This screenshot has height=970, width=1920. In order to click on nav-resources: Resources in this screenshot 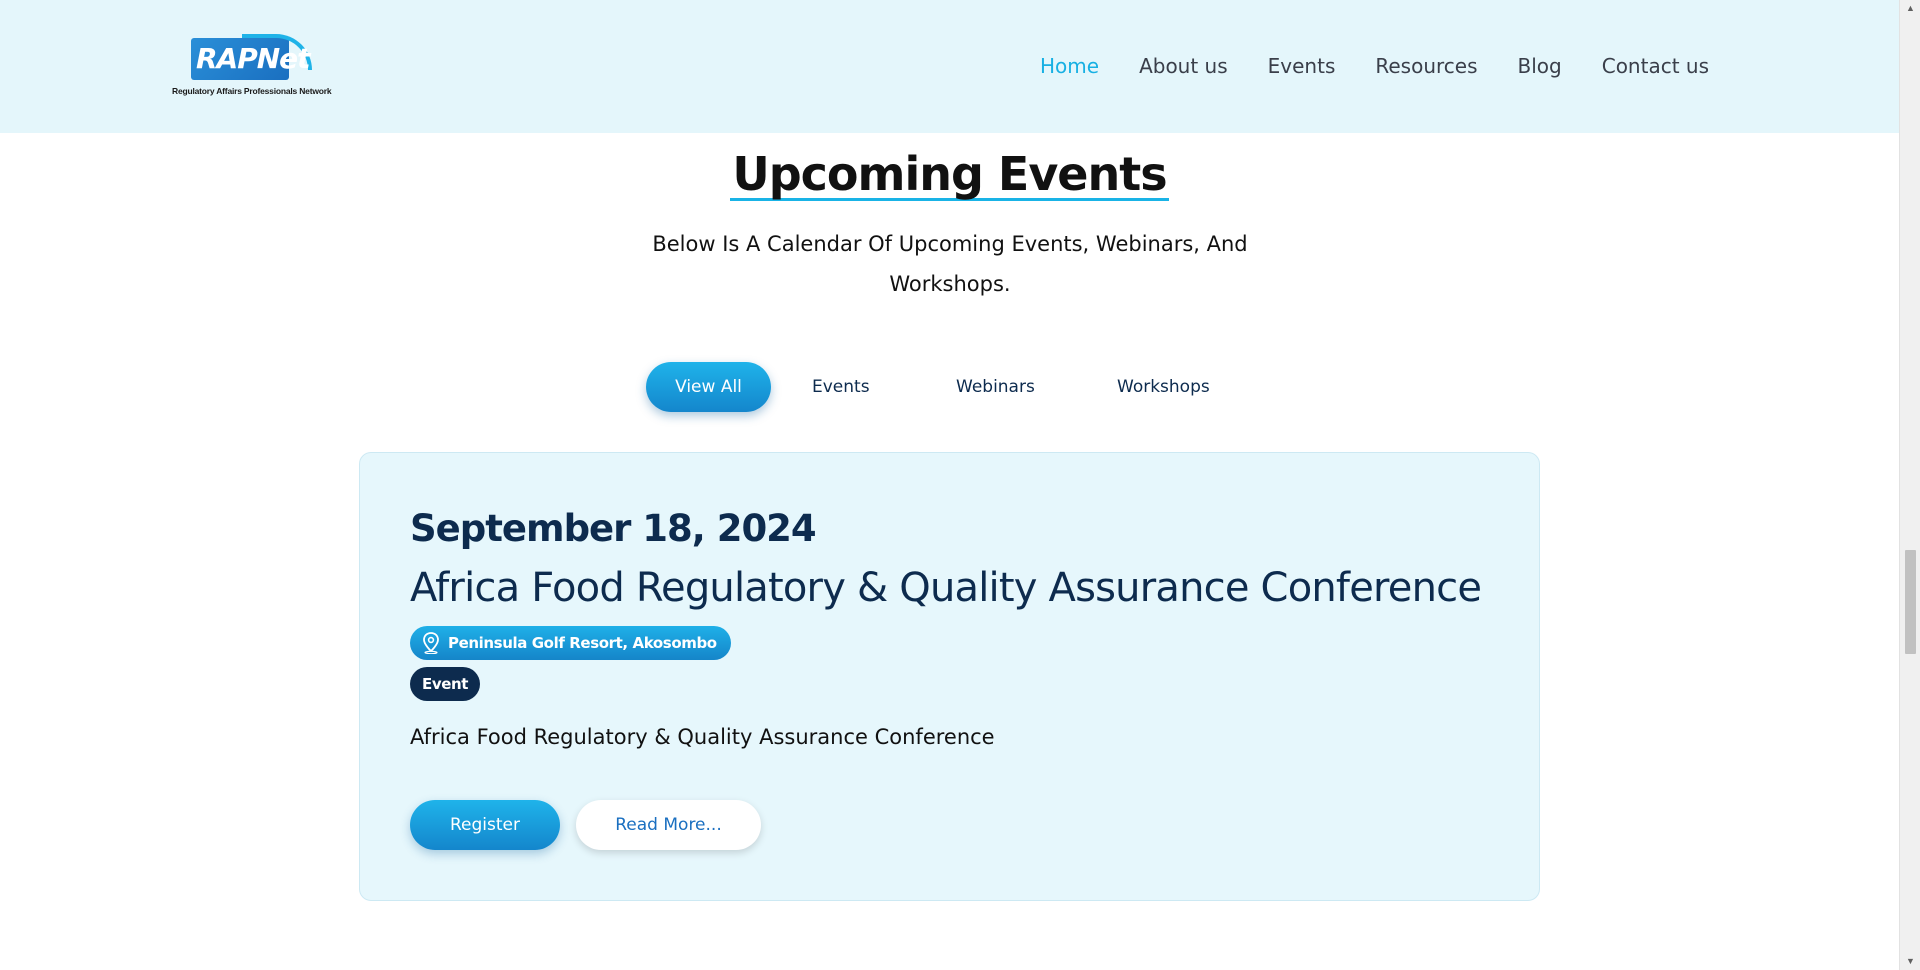, I will do `click(1426, 66)`.